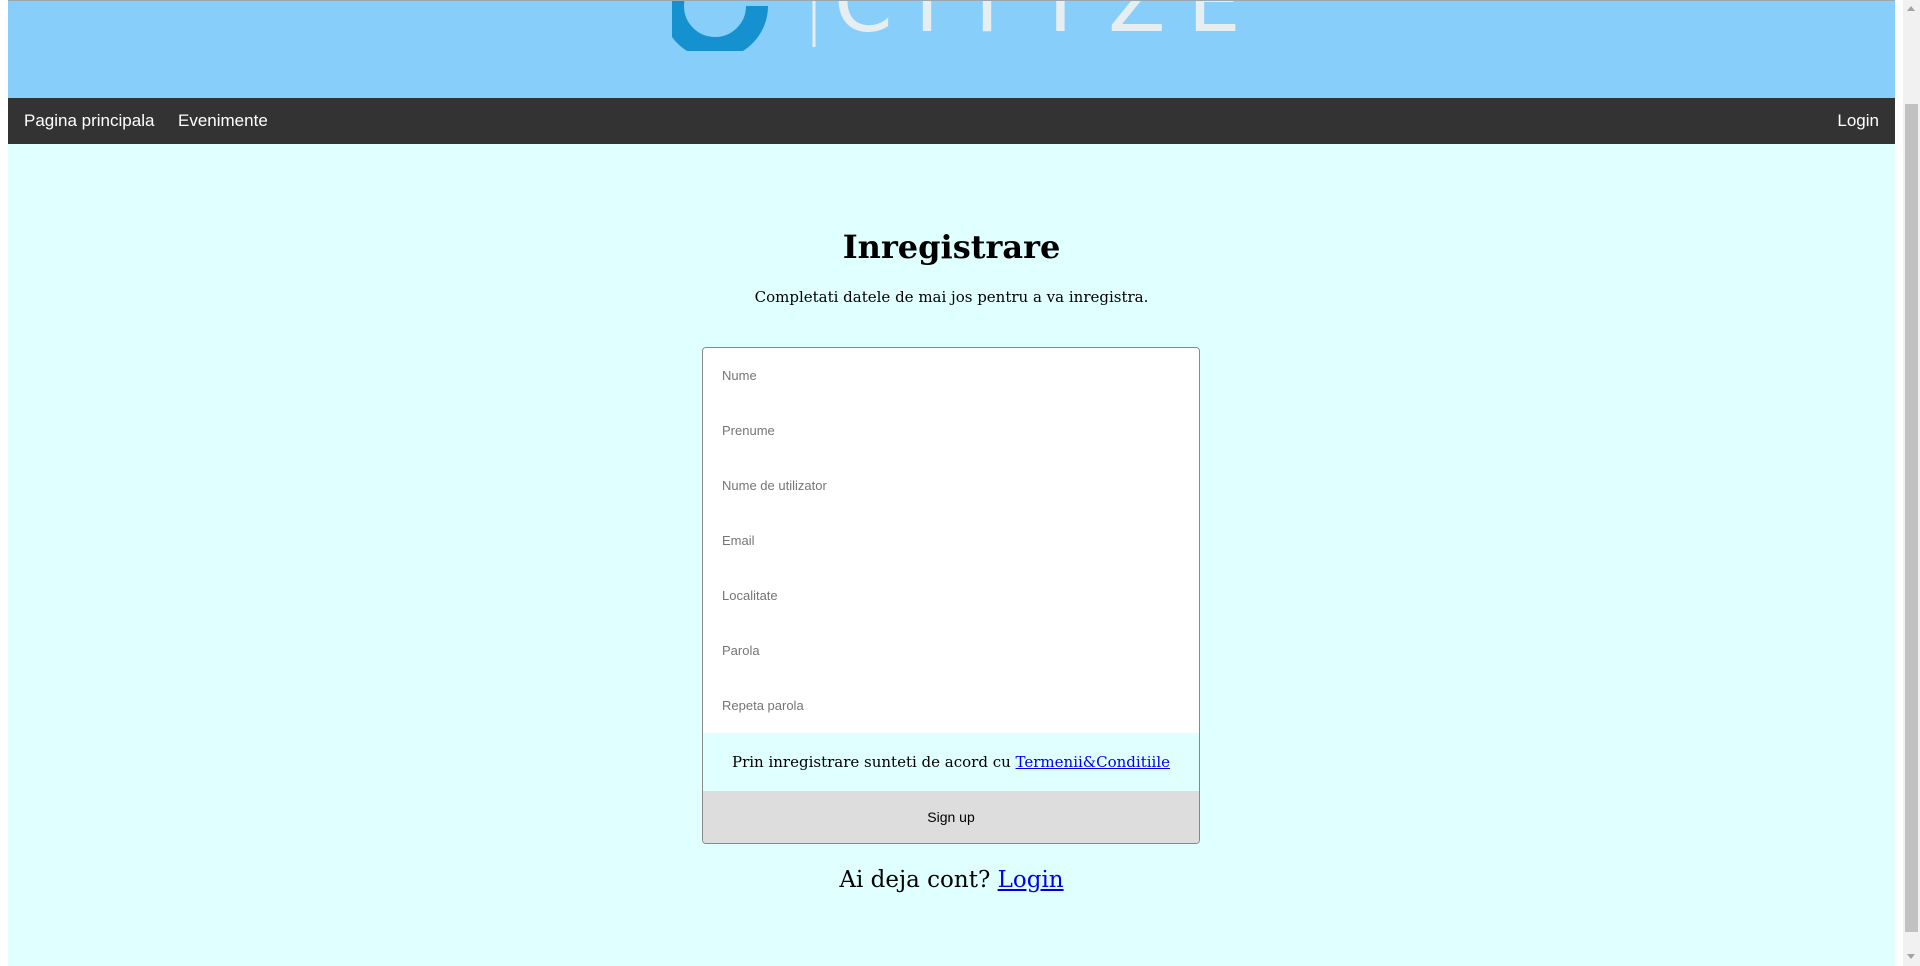 The image size is (1920, 966). I want to click on nav-home-link: Pagina principala, so click(89, 121).